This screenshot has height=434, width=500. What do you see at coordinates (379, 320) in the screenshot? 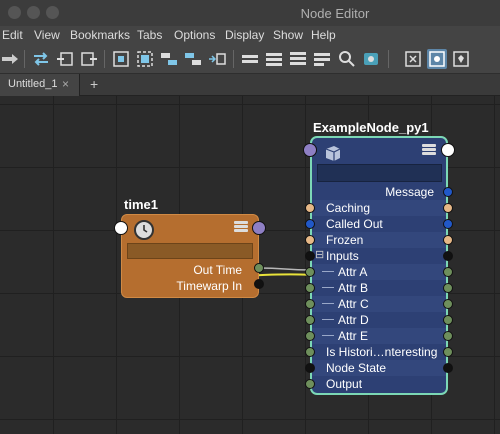
I see `attr-row-attr-d: Attr D` at bounding box center [379, 320].